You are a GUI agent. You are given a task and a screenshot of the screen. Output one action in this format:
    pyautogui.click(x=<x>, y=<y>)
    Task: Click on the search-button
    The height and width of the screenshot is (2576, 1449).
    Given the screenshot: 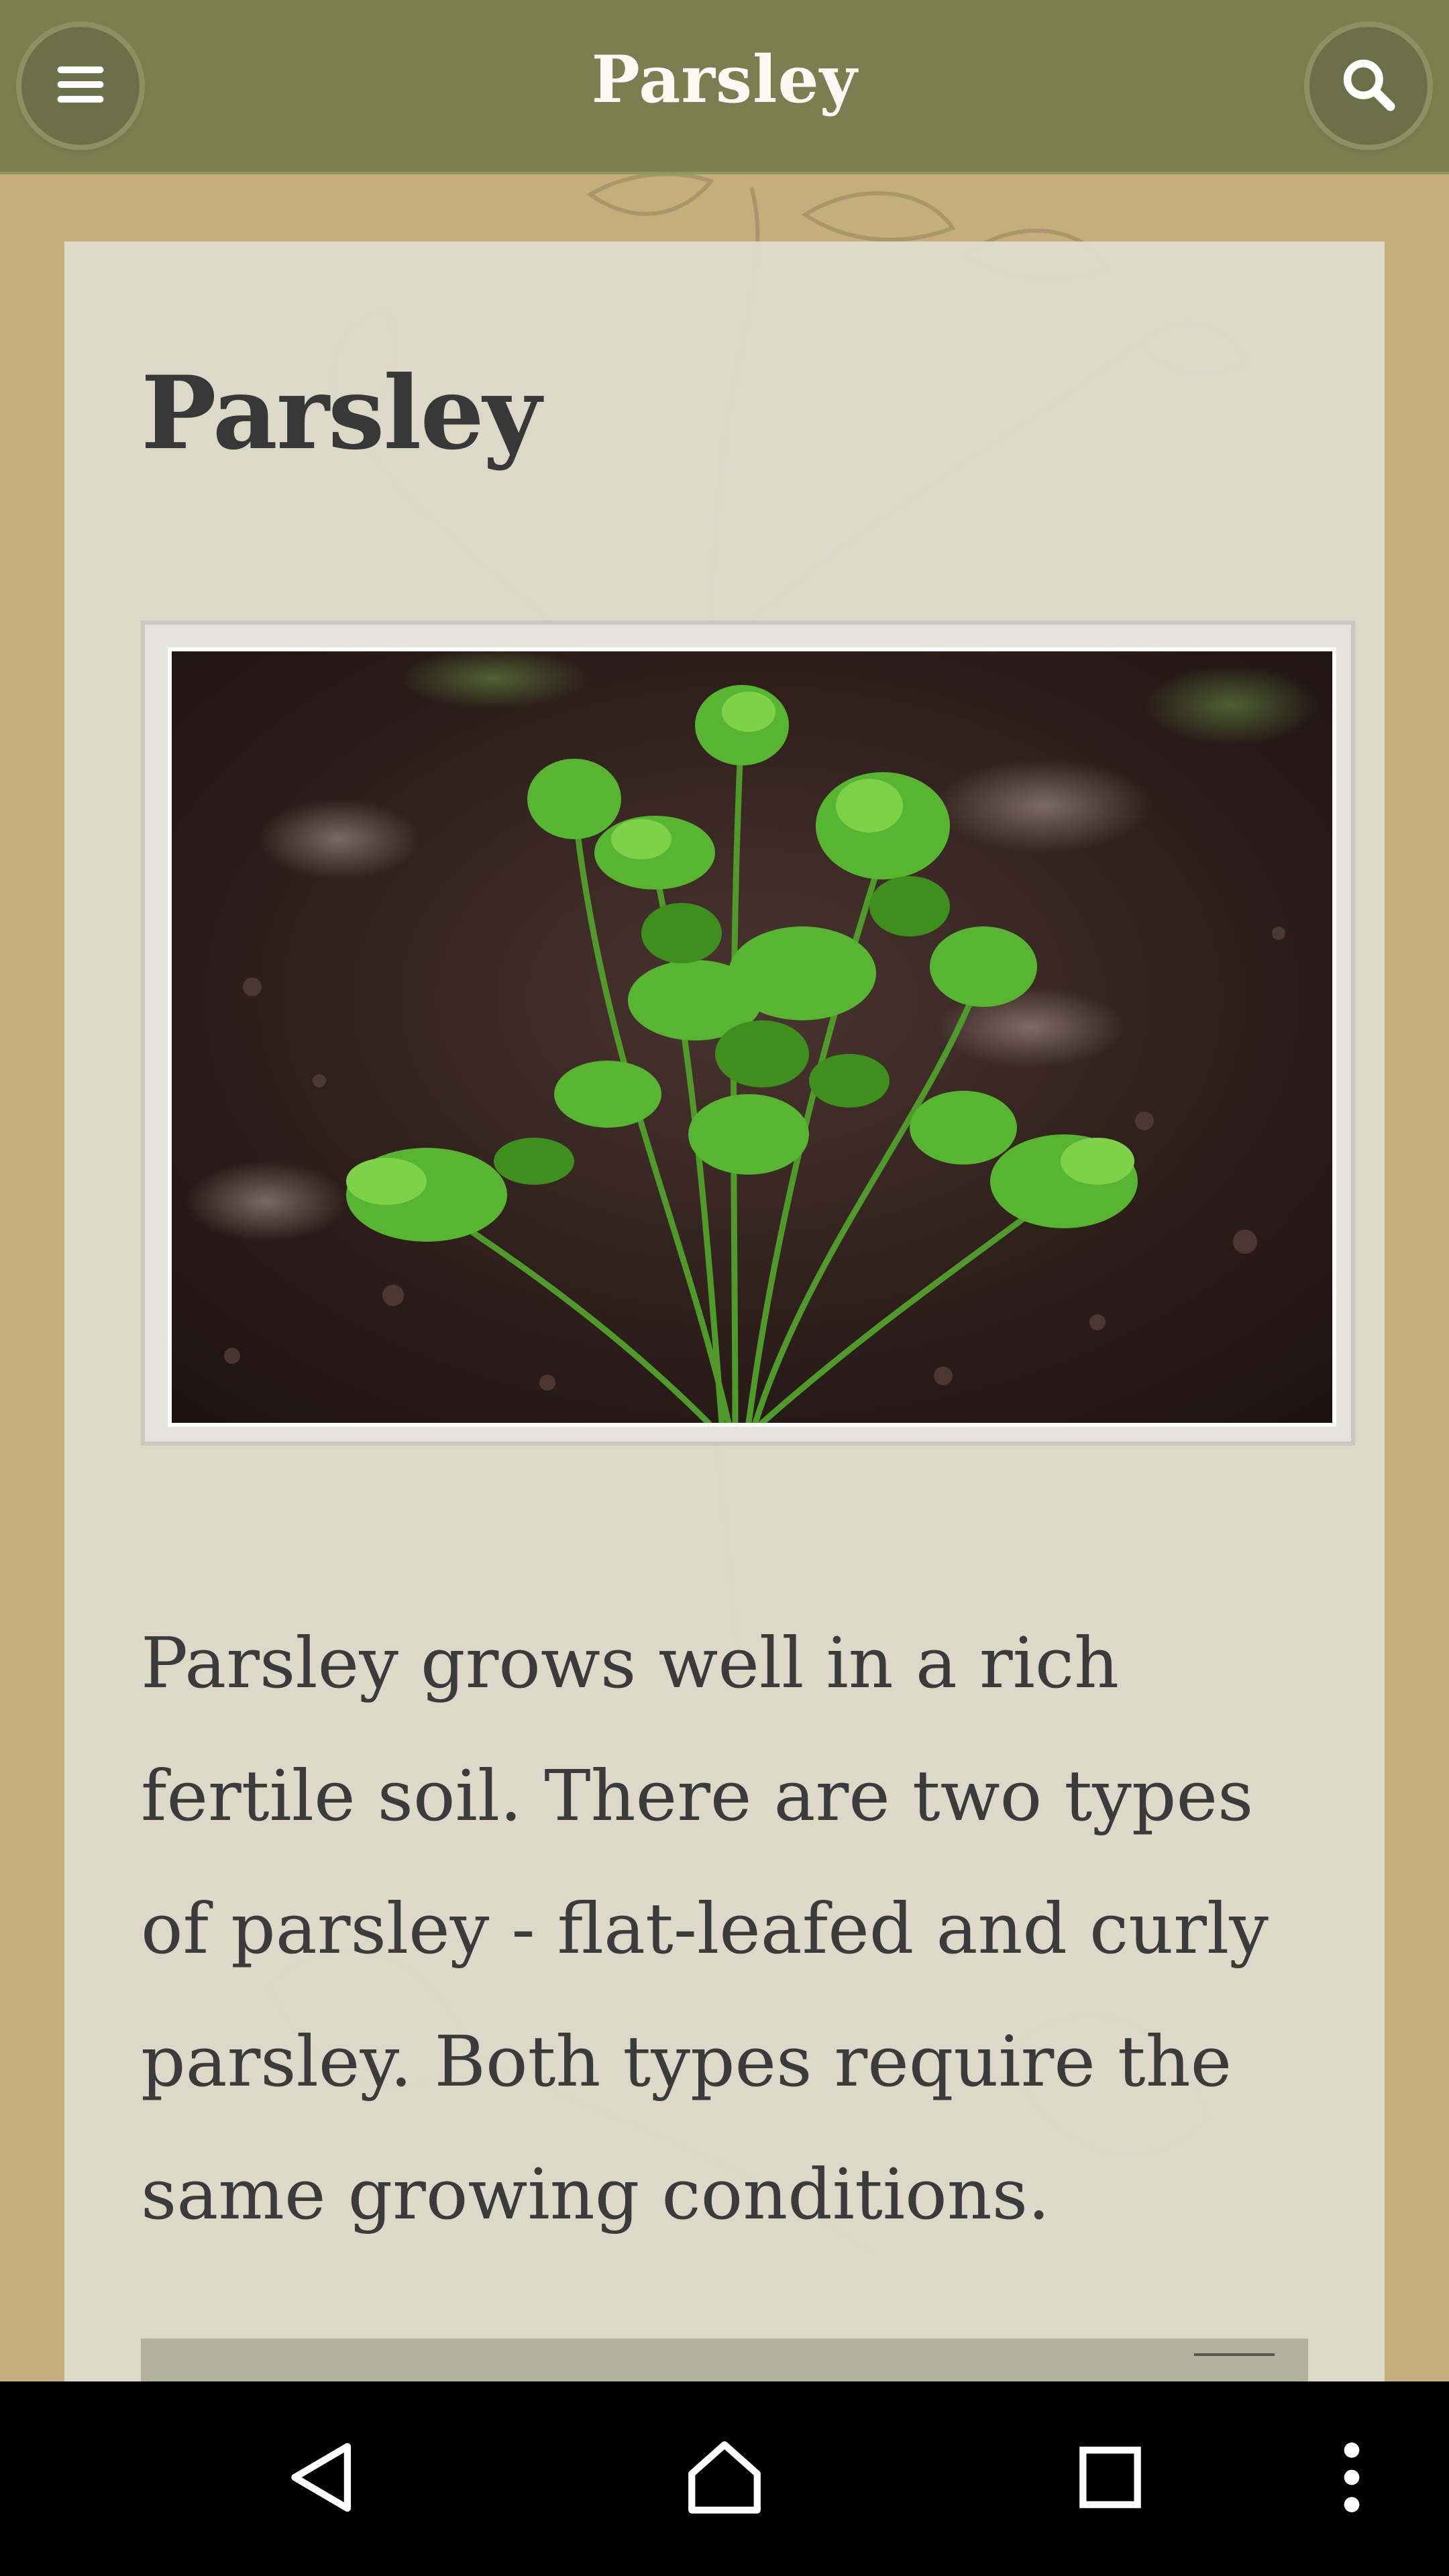 What is the action you would take?
    pyautogui.click(x=1368, y=86)
    